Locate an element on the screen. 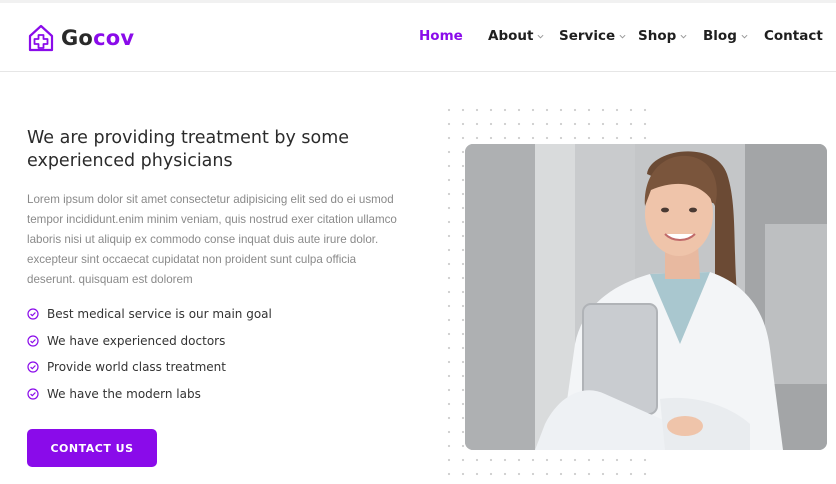  feature-item: We have experienced doctors is located at coordinates (149, 341).